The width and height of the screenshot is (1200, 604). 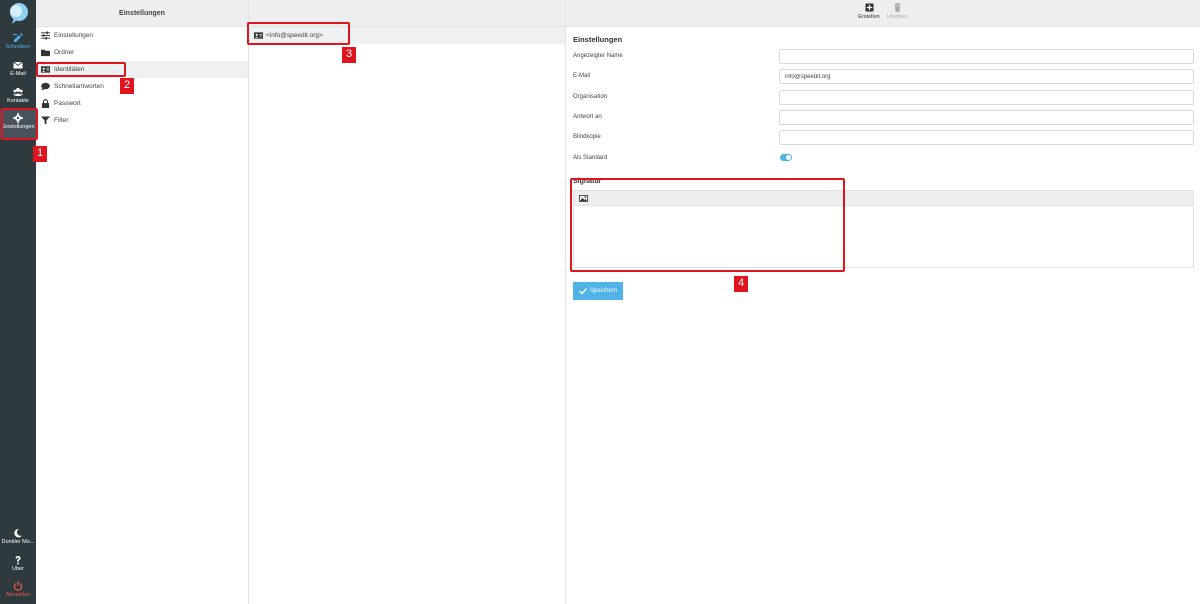 I want to click on save-button: Speichern, so click(x=598, y=291).